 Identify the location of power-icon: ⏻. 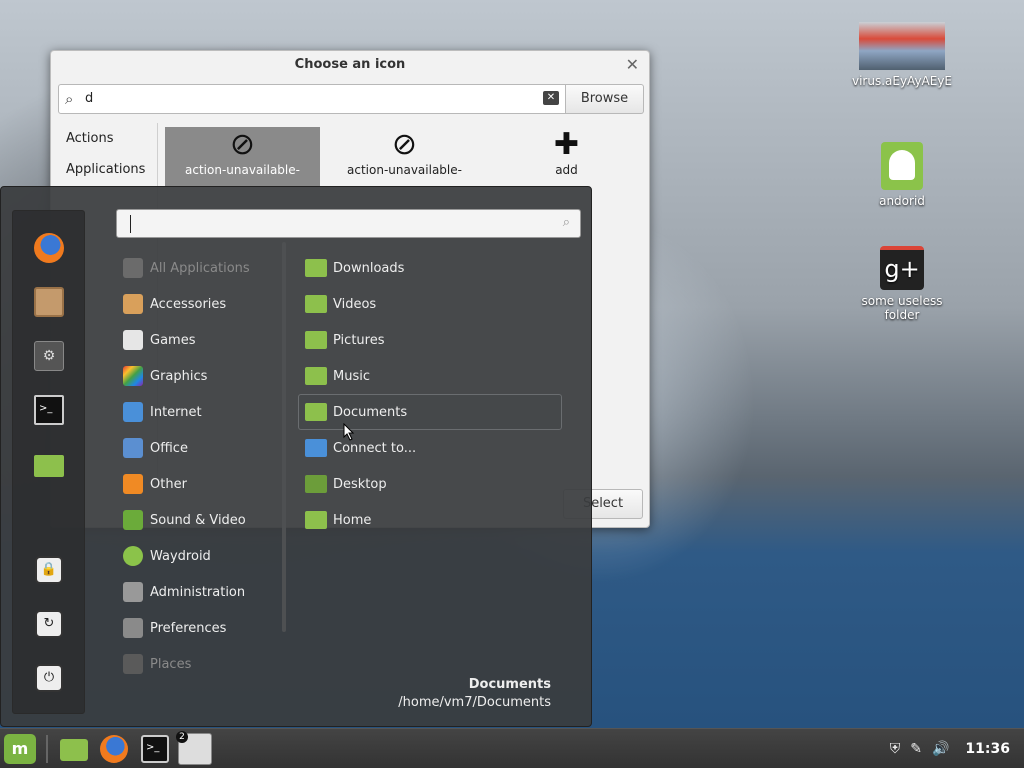
(49, 678).